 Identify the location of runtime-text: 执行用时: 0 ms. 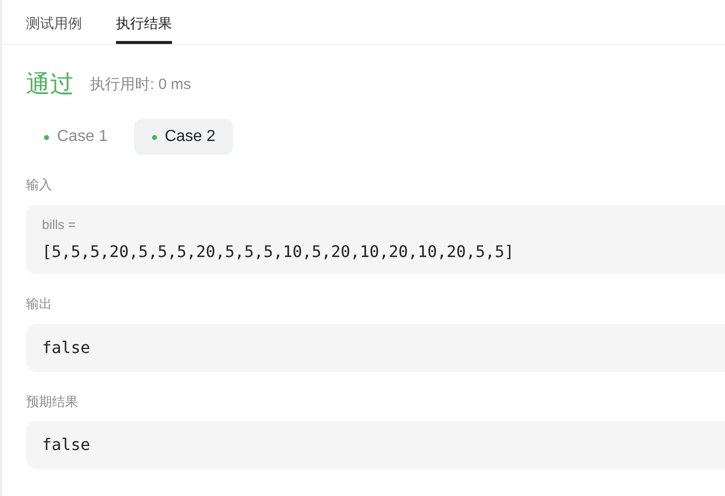
(140, 84).